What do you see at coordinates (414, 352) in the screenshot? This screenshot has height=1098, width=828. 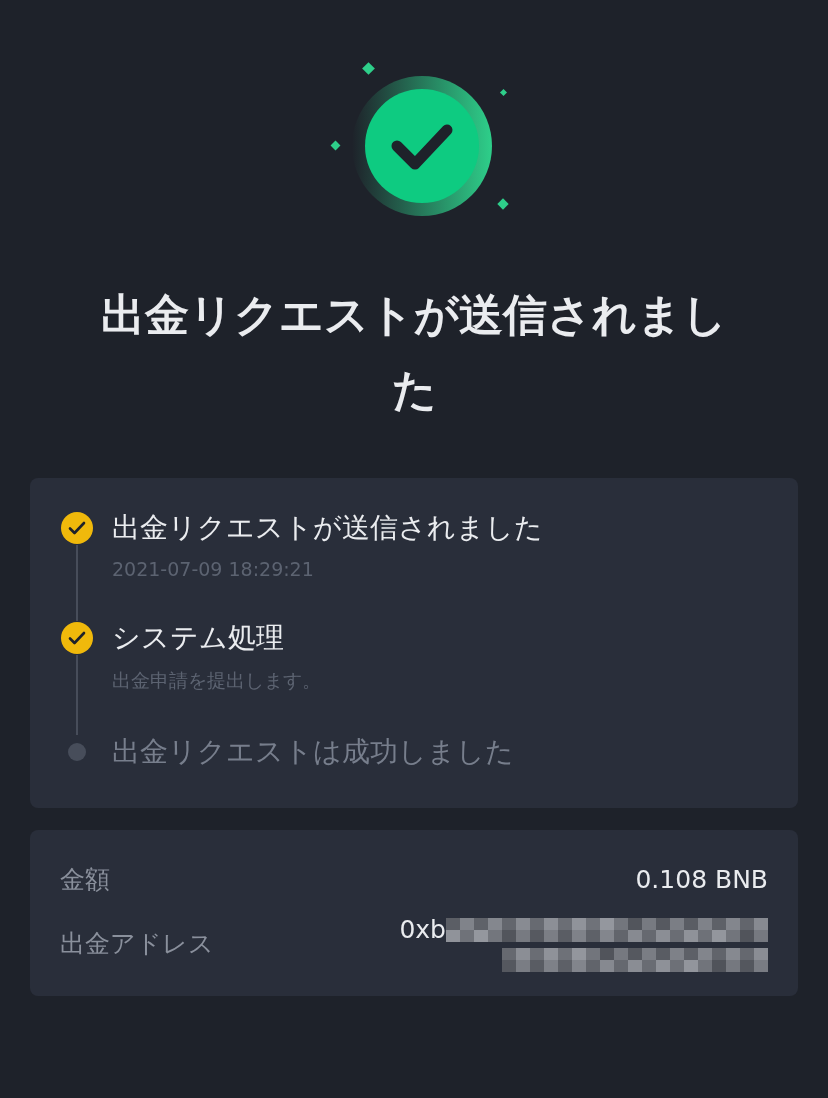 I see `page-title: 出金リクエストが送信されました` at bounding box center [414, 352].